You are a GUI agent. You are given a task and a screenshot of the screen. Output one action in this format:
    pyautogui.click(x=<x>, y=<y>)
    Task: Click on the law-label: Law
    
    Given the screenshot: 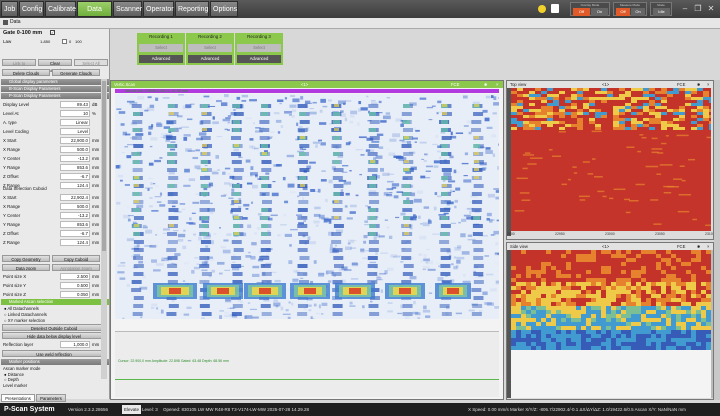 What is the action you would take?
    pyautogui.click(x=7, y=41)
    